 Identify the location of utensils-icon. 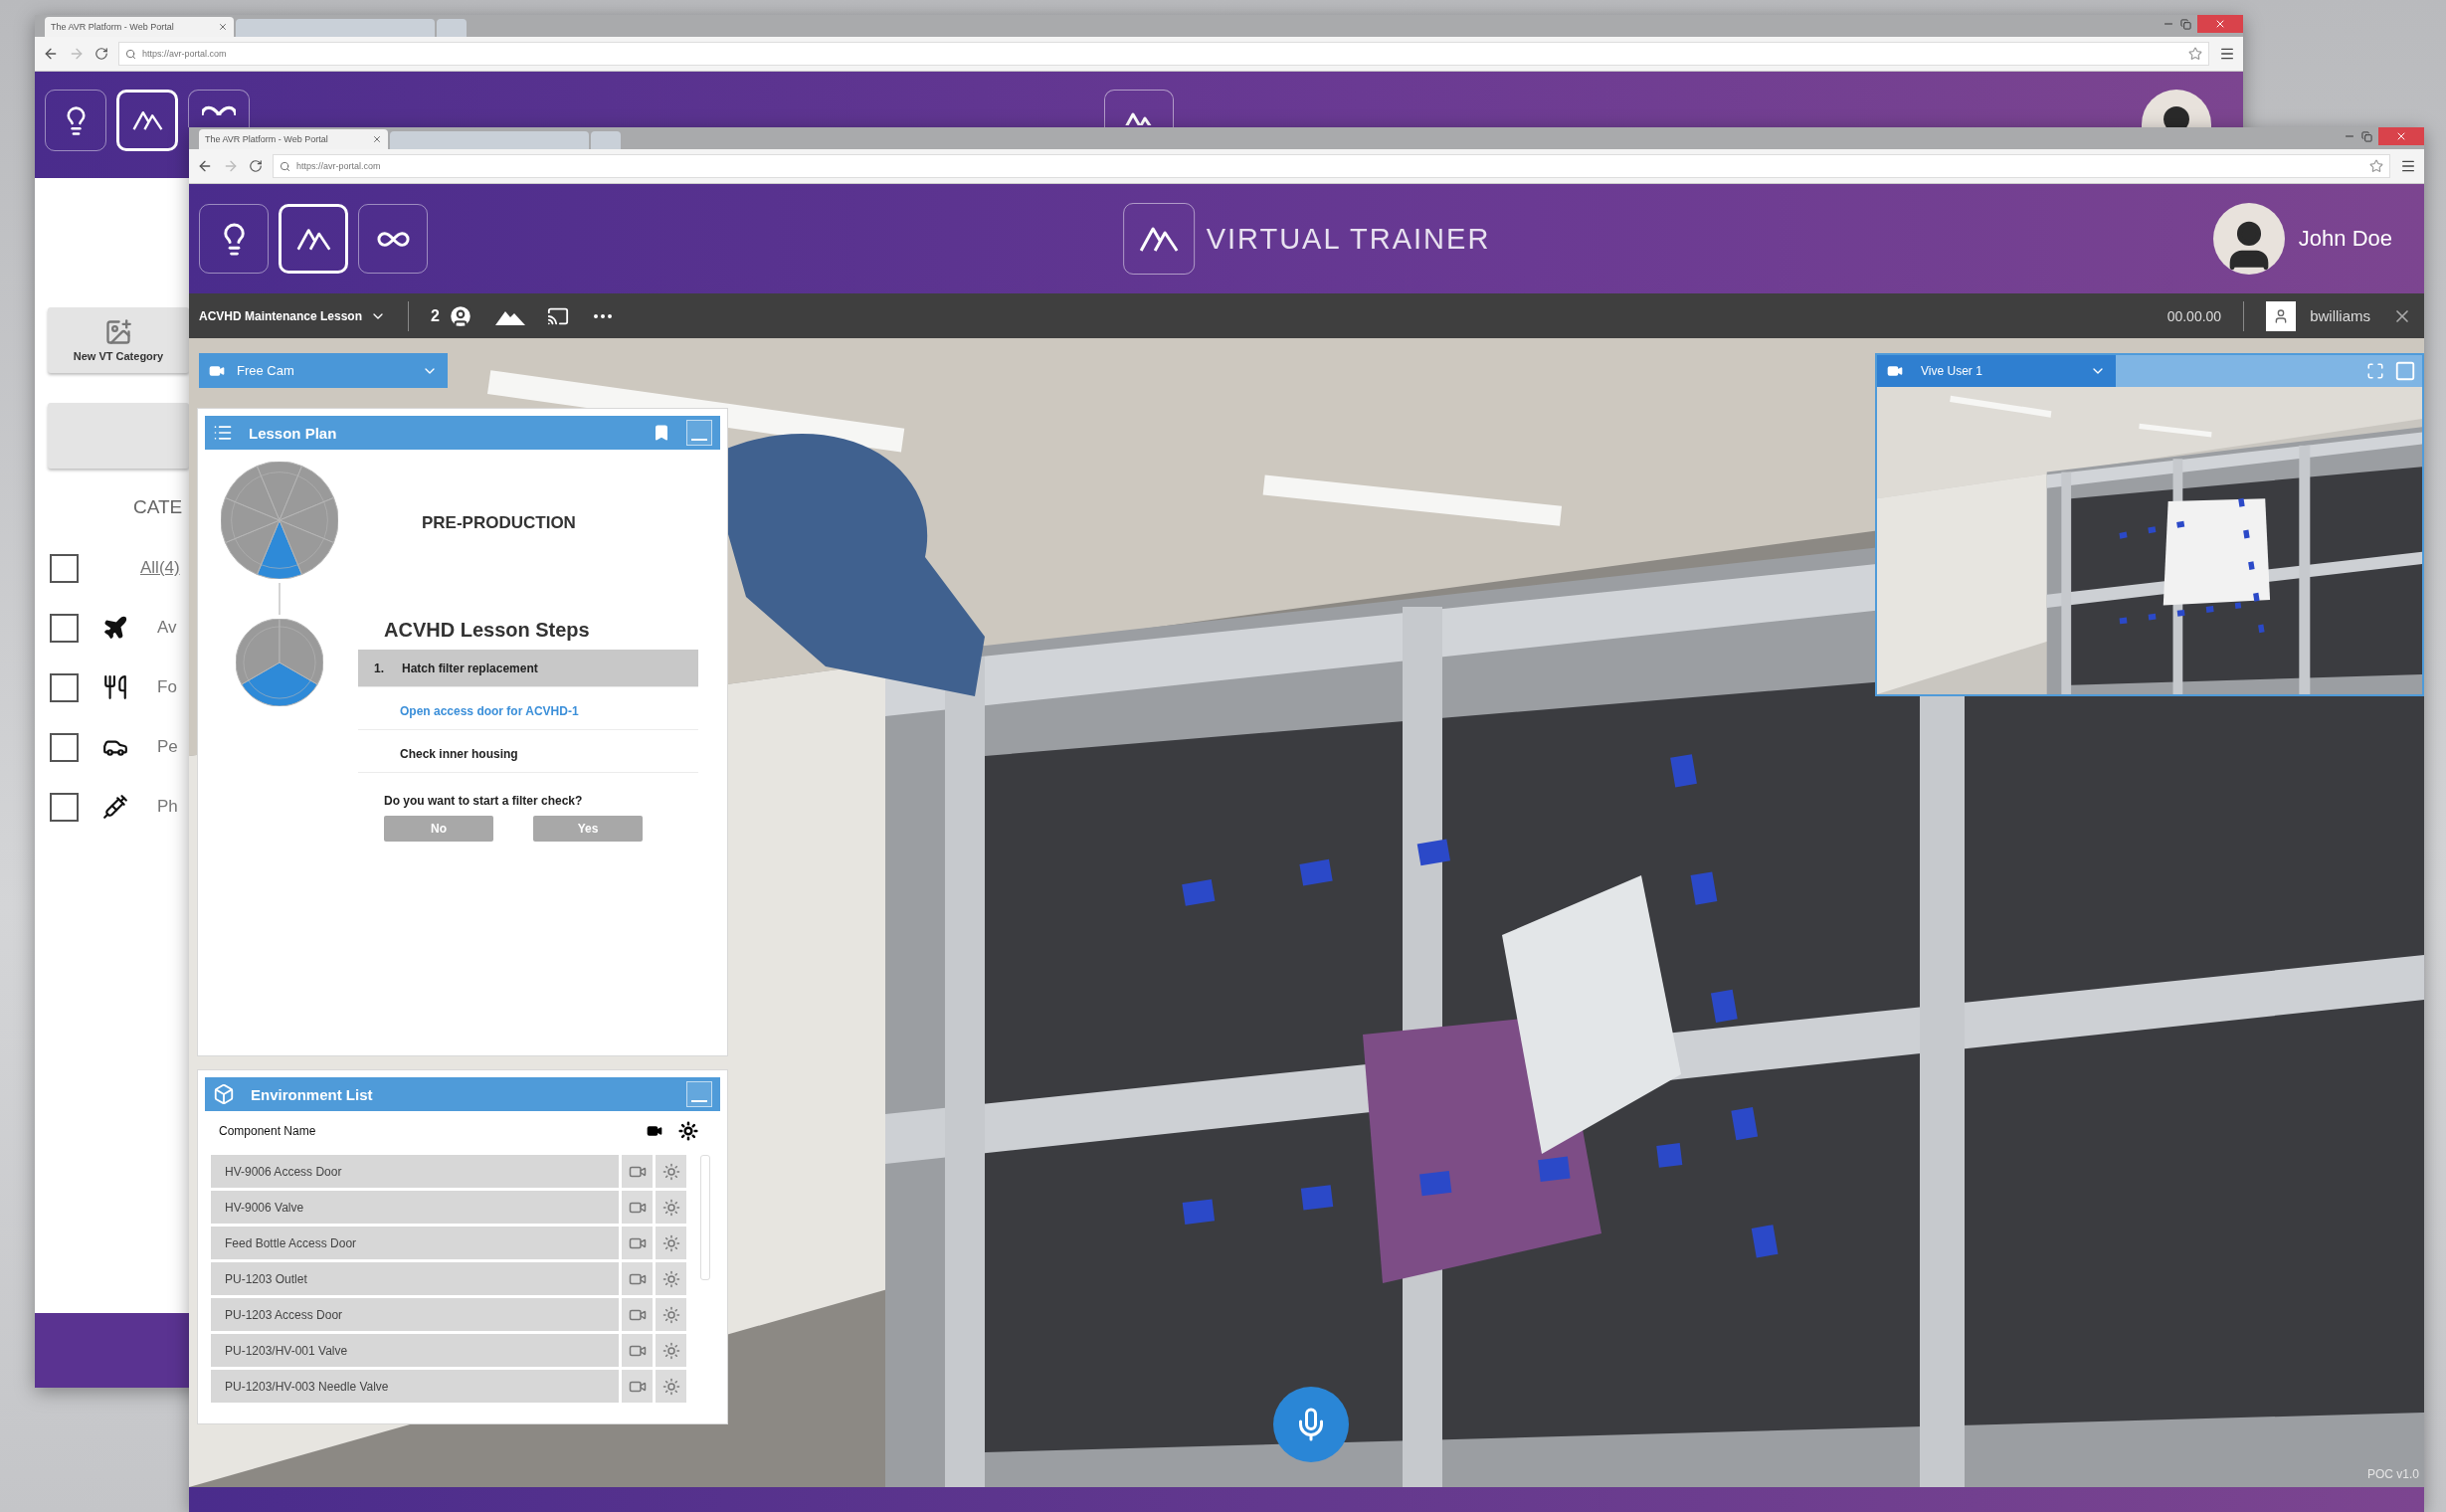
(115, 687).